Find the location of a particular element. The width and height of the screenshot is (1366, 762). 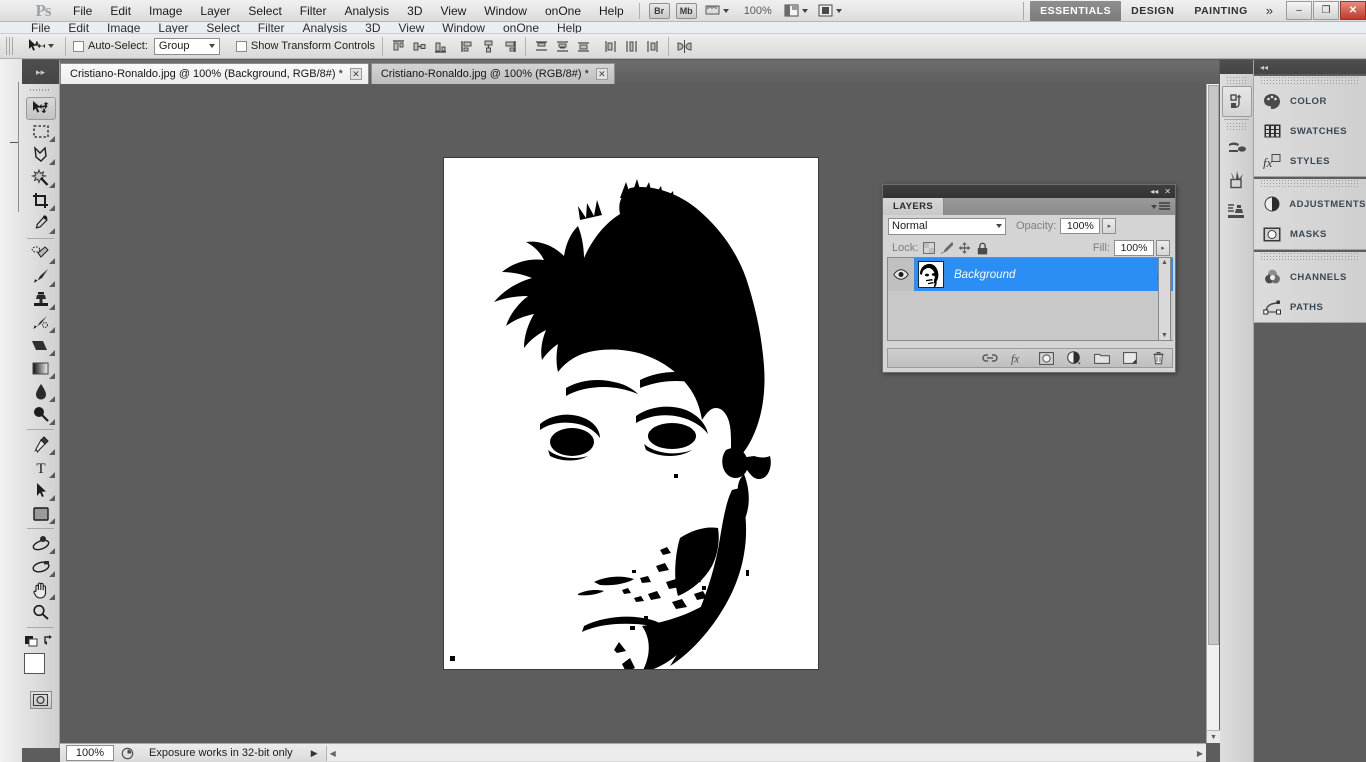

timing-clock-icon is located at coordinates (127, 753).